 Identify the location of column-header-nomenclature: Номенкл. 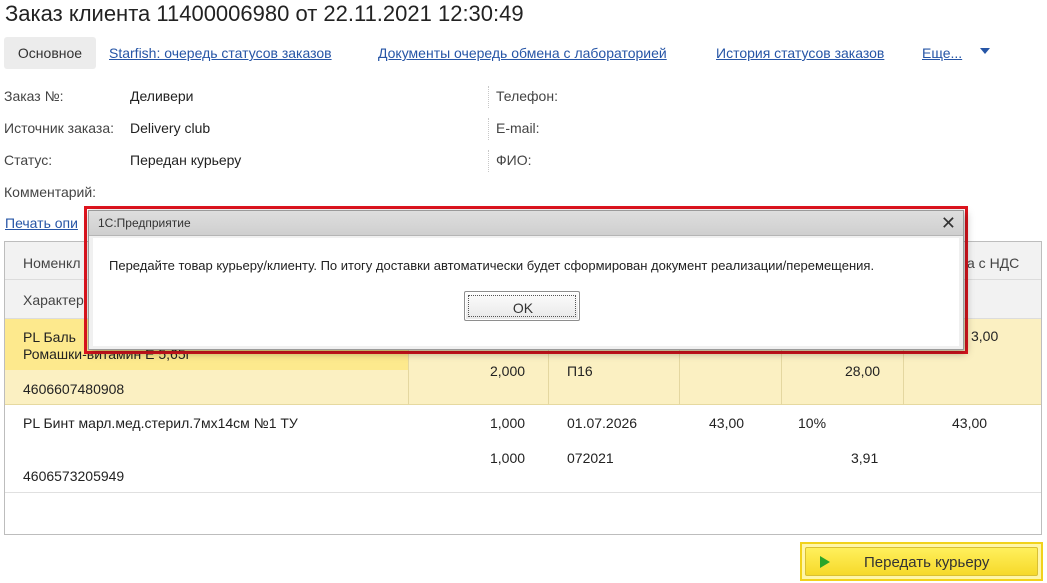
(52, 263).